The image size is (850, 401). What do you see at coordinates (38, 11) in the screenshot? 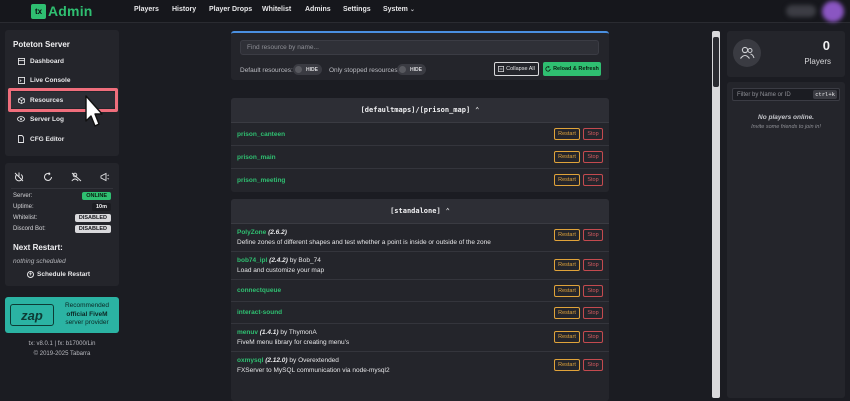
I see `logo-mark: tx` at bounding box center [38, 11].